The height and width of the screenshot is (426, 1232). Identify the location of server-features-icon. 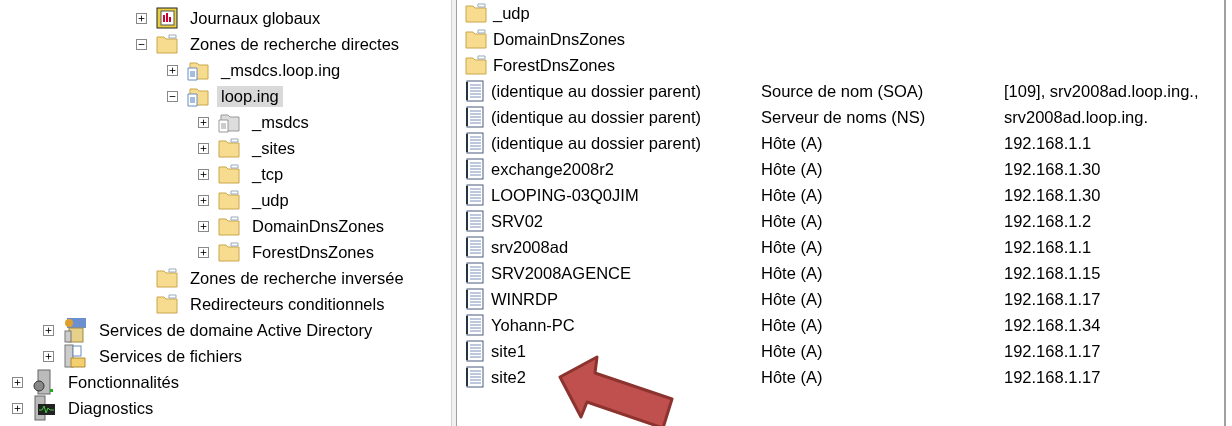
(44, 382).